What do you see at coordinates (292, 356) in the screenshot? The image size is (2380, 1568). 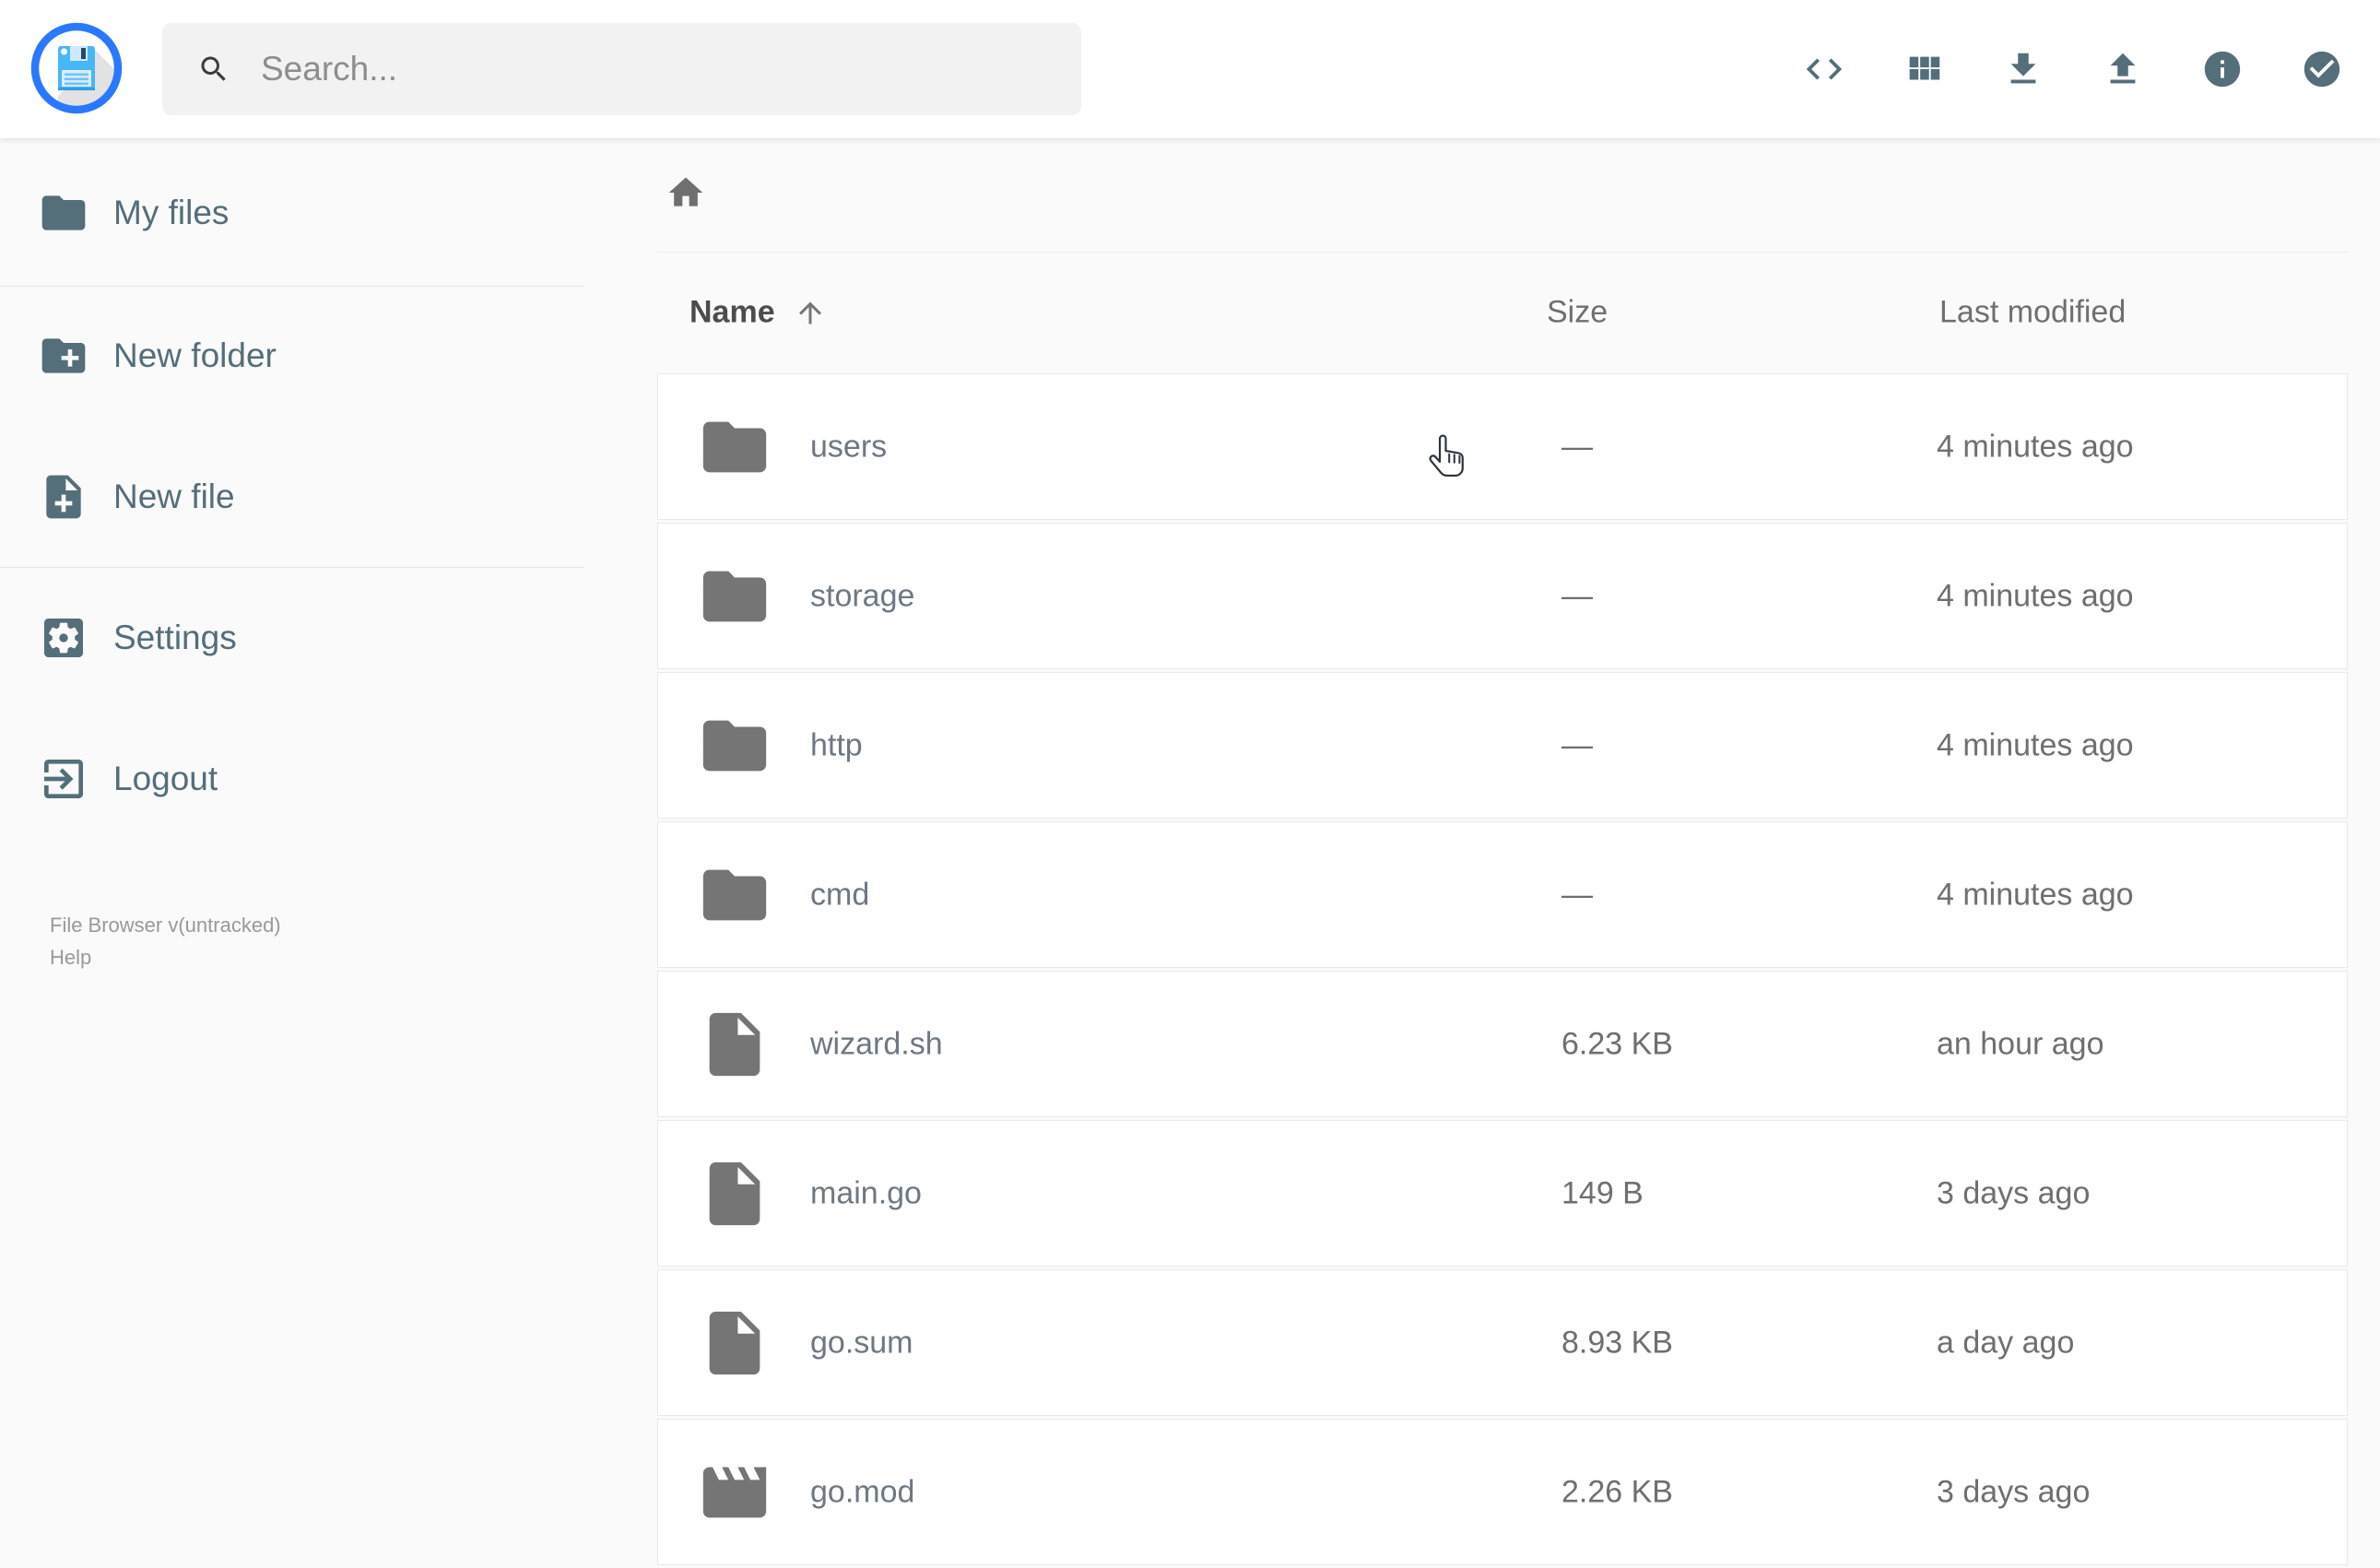 I see `sidebar-item-new-folder: New folder` at bounding box center [292, 356].